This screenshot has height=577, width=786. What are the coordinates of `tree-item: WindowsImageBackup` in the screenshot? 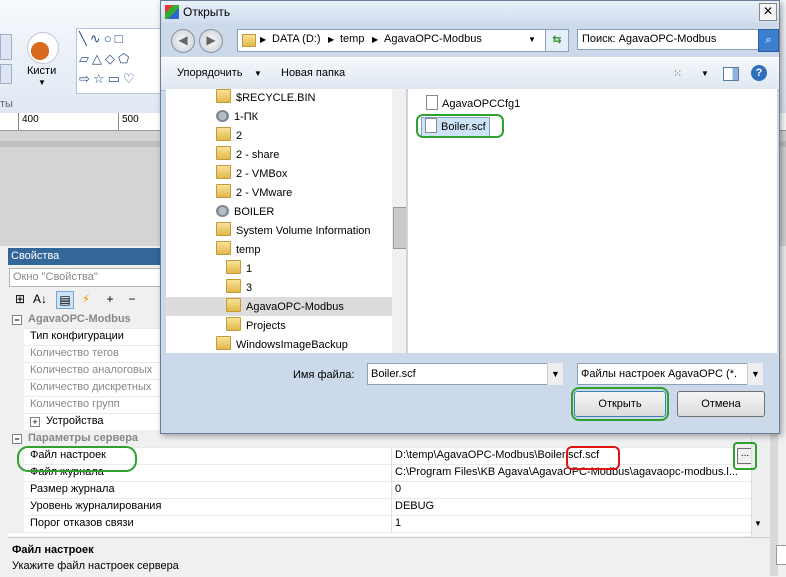 It's located at (282, 344).